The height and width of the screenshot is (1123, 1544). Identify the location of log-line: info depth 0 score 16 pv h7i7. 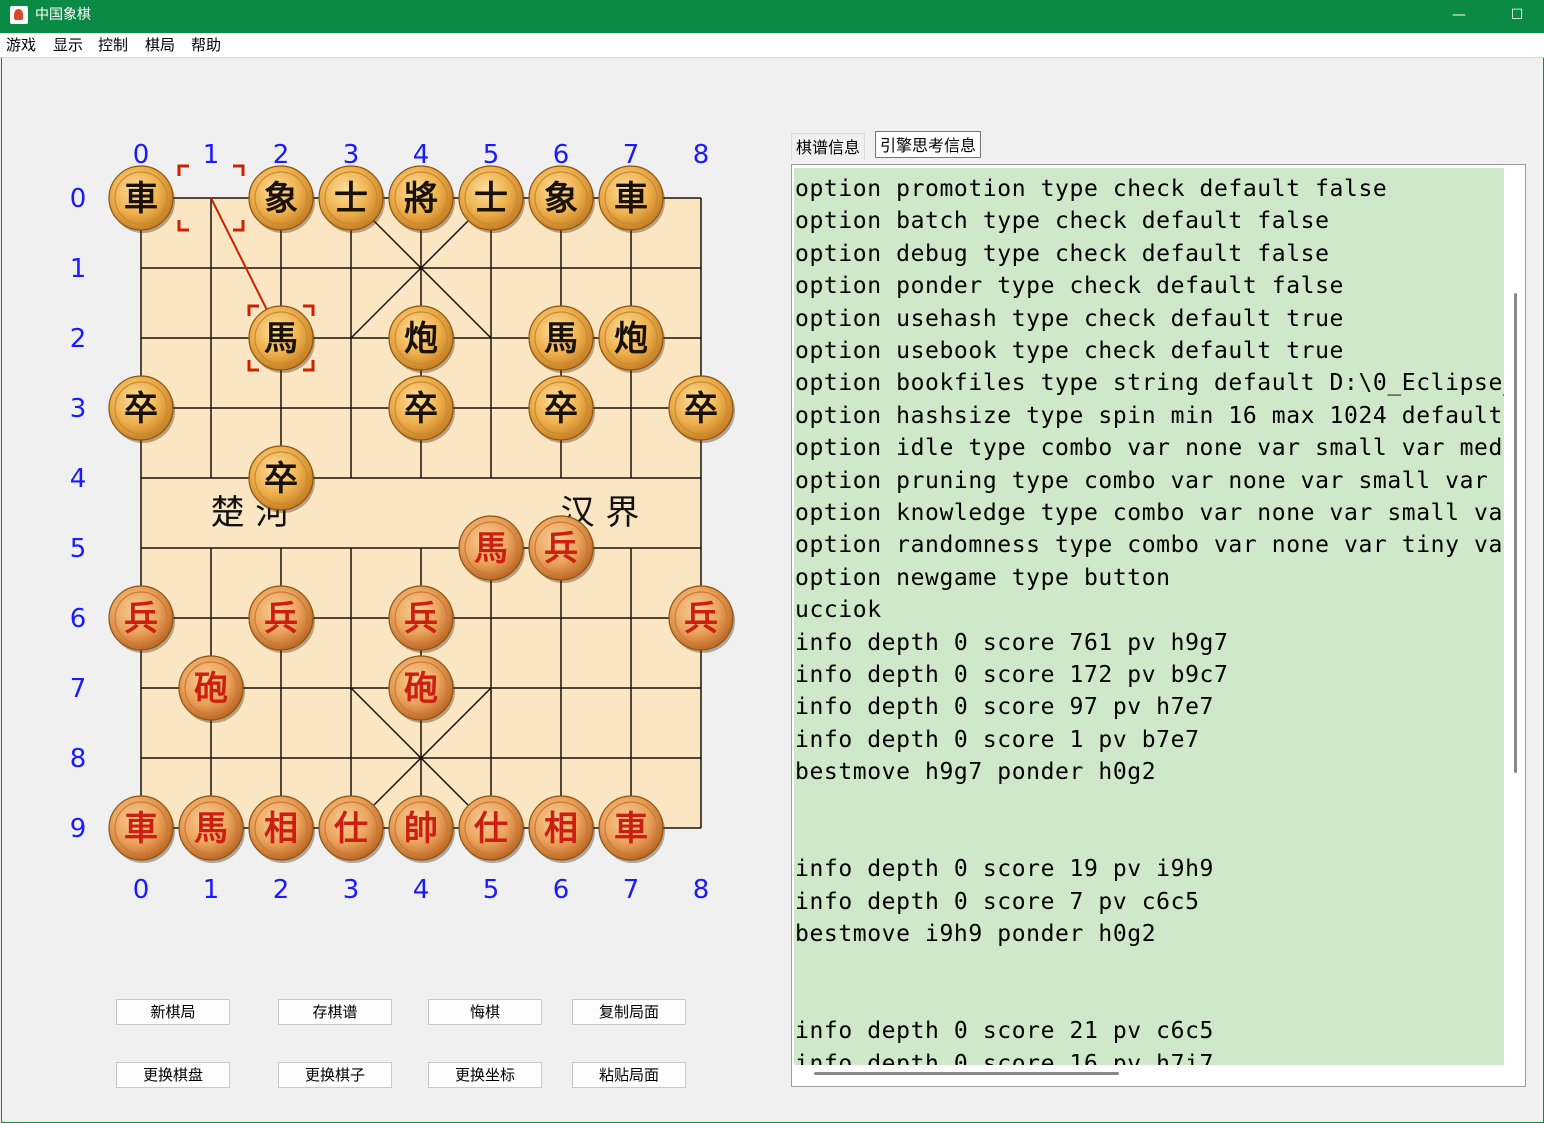
(1004, 1057).